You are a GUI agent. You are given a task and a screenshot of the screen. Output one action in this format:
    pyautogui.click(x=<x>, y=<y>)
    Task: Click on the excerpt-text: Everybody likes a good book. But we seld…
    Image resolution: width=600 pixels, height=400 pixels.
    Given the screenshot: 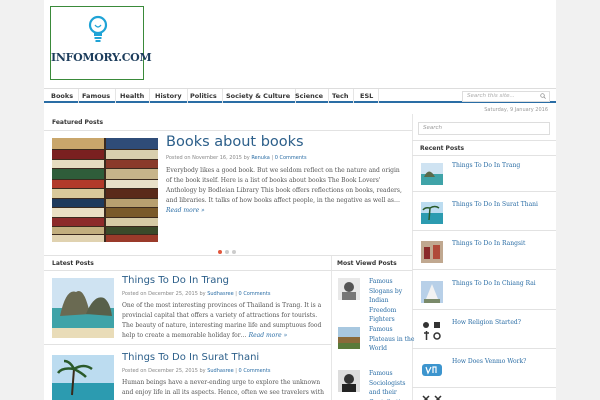 What is the action you would take?
    pyautogui.click(x=284, y=185)
    